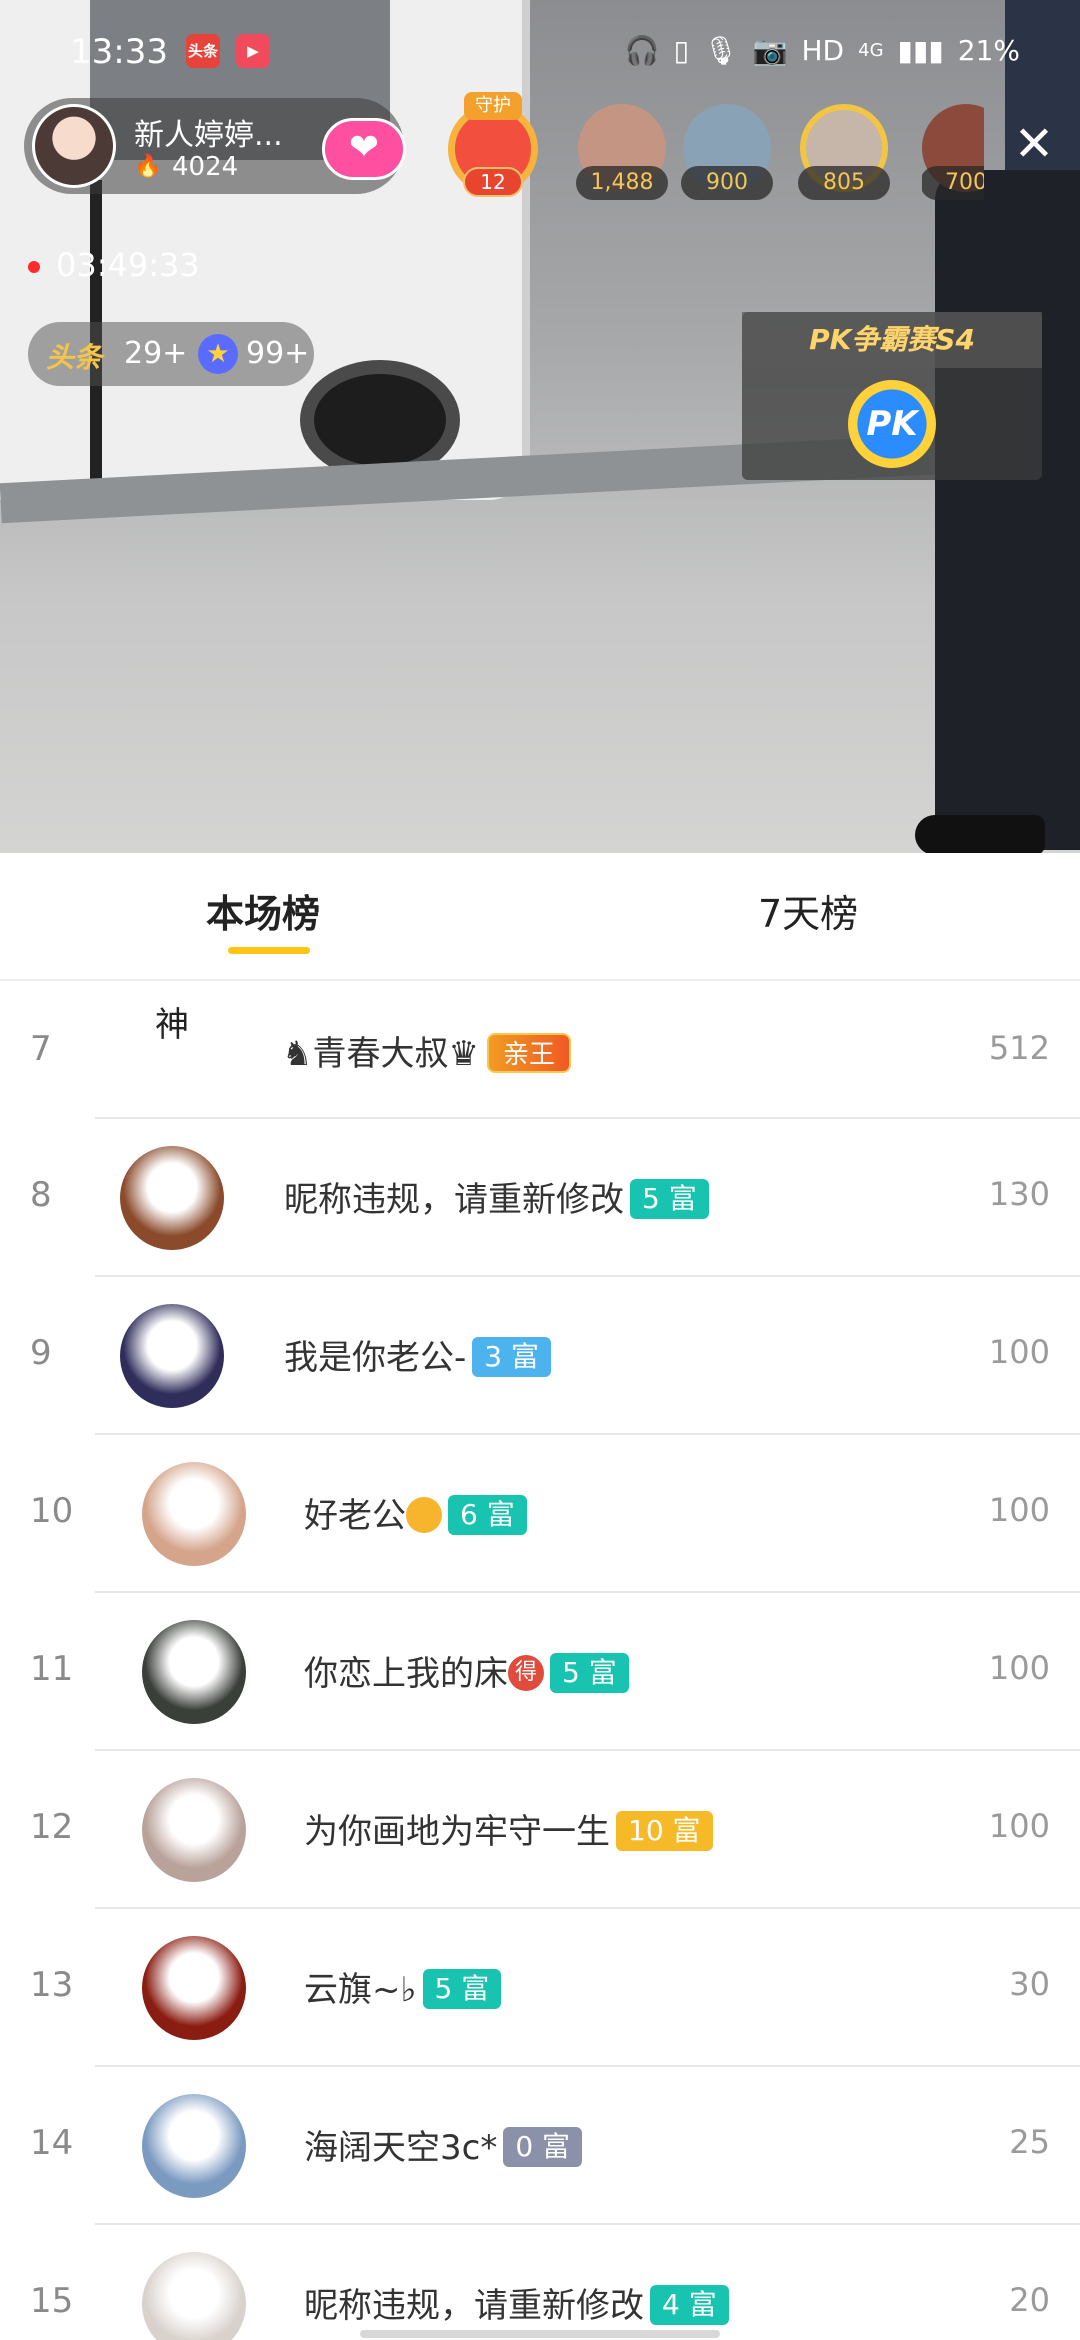 The width and height of the screenshot is (1080, 2340). Describe the element at coordinates (74, 357) in the screenshot. I see `toutiao-logo-icon: 头条` at that location.